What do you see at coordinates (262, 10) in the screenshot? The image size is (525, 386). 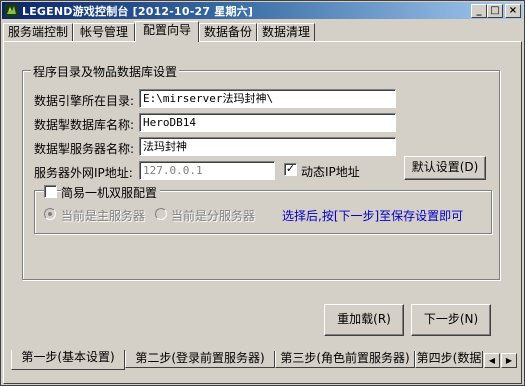 I see `title-bar: LEGEND游戏控制台 [2012-10-27 星期六] _ □ ×` at bounding box center [262, 10].